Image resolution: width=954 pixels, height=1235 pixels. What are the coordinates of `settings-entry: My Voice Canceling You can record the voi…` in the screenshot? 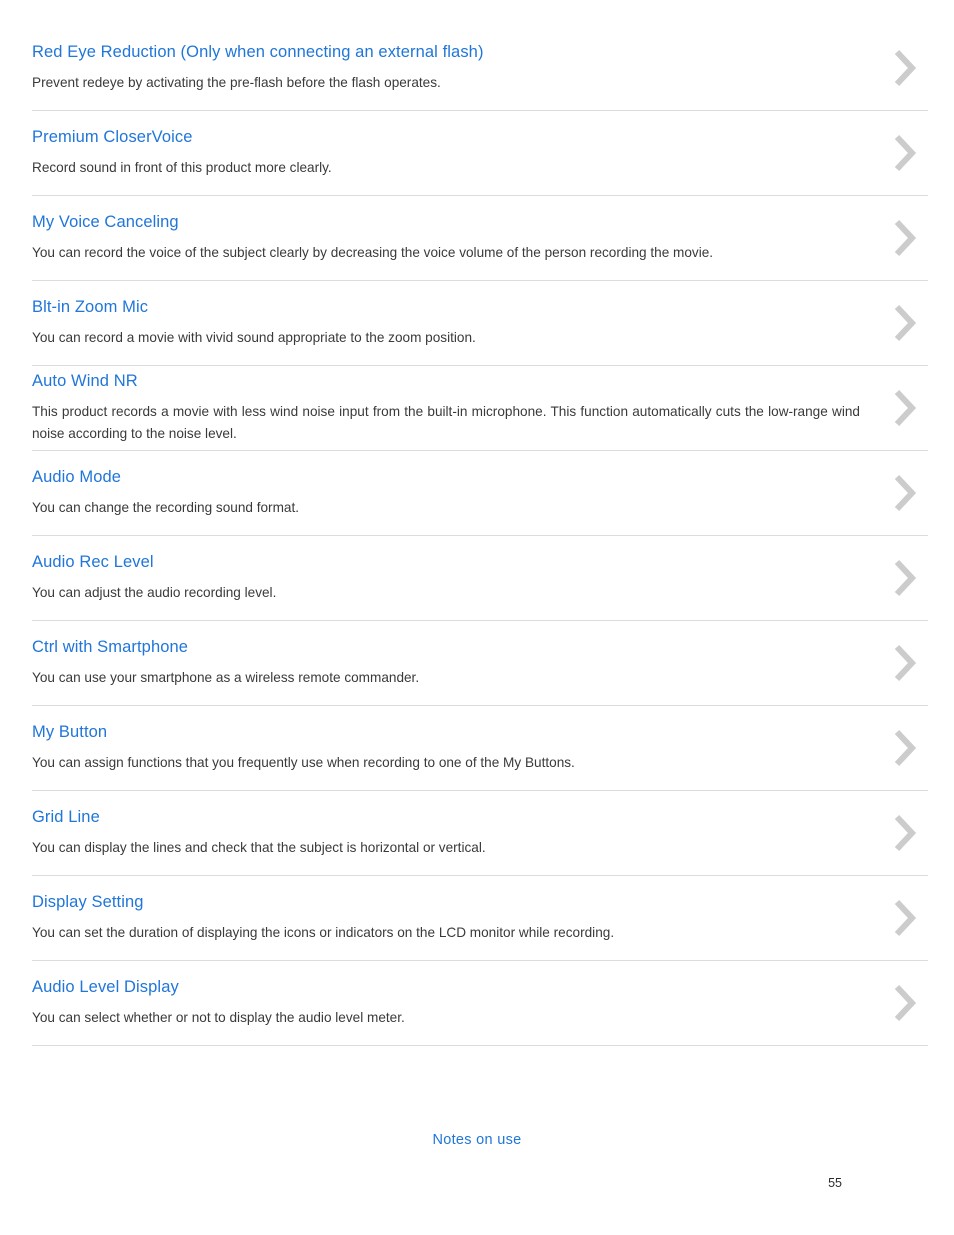 It's located at (480, 238).